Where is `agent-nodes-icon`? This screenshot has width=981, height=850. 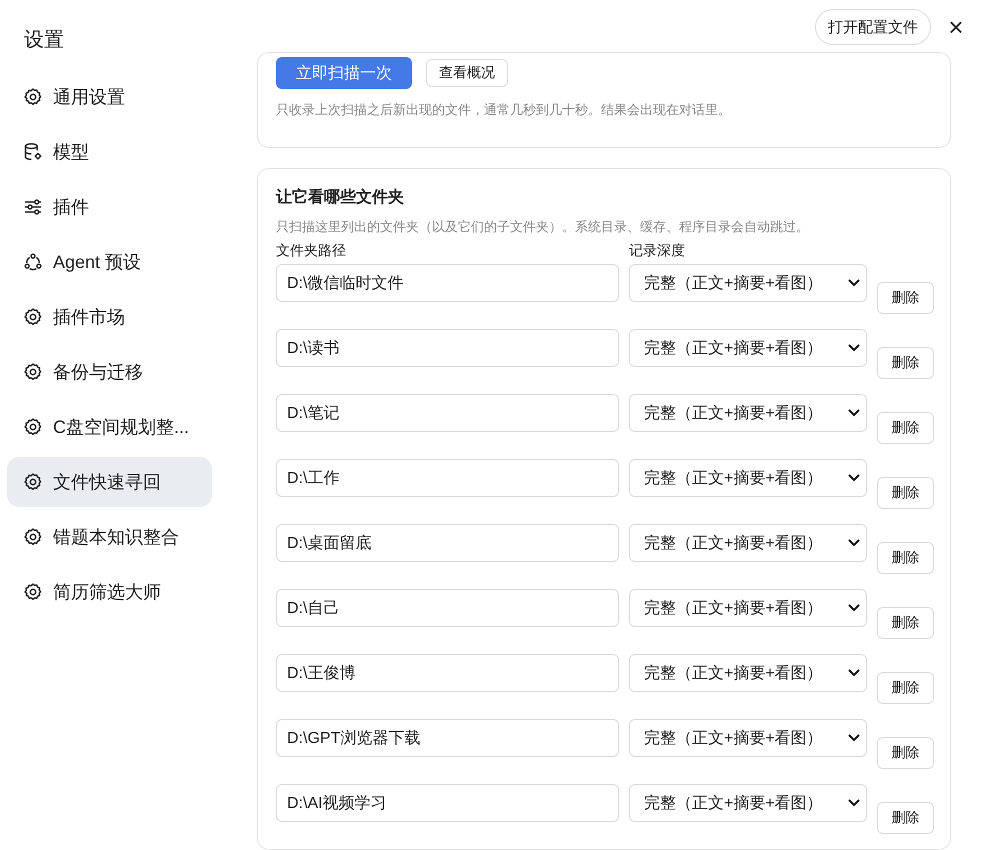 agent-nodes-icon is located at coordinates (33, 262).